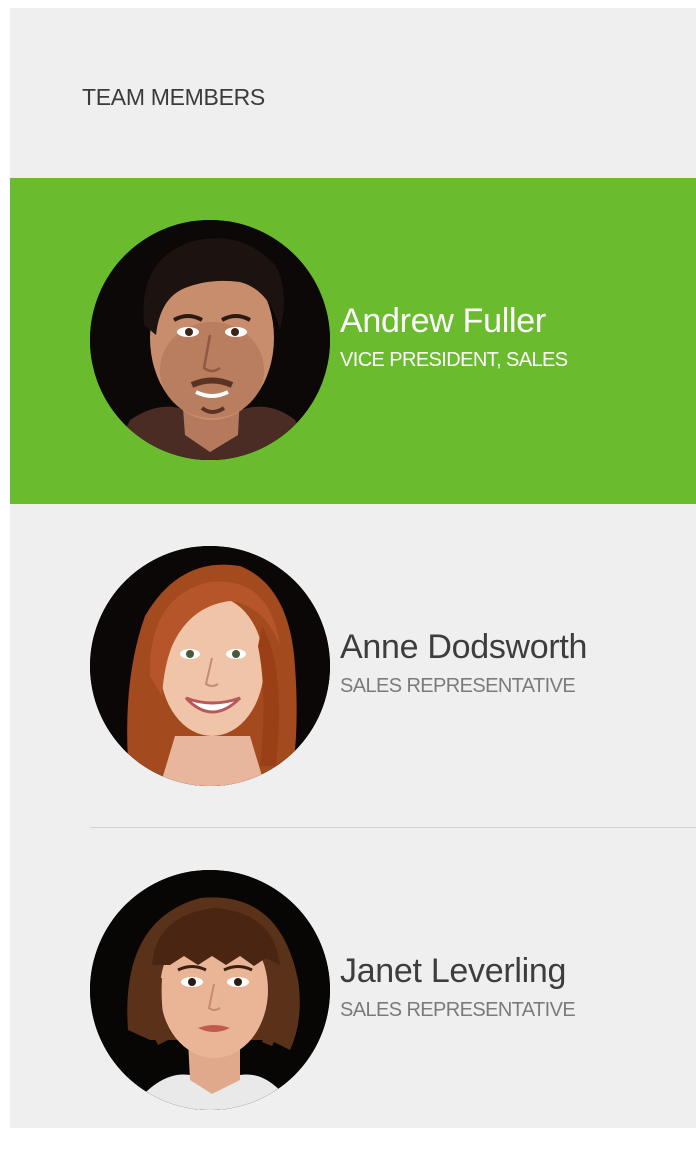  I want to click on member-name: Janet Leverling, so click(453, 971).